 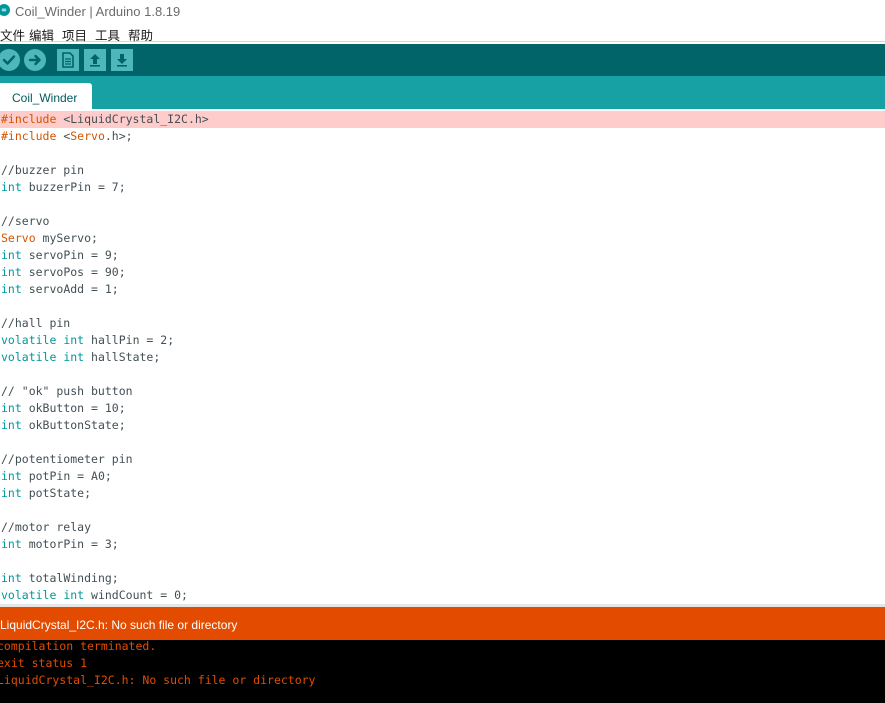 I want to click on code-line: volatile int windCount = 0;, so click(x=94, y=595).